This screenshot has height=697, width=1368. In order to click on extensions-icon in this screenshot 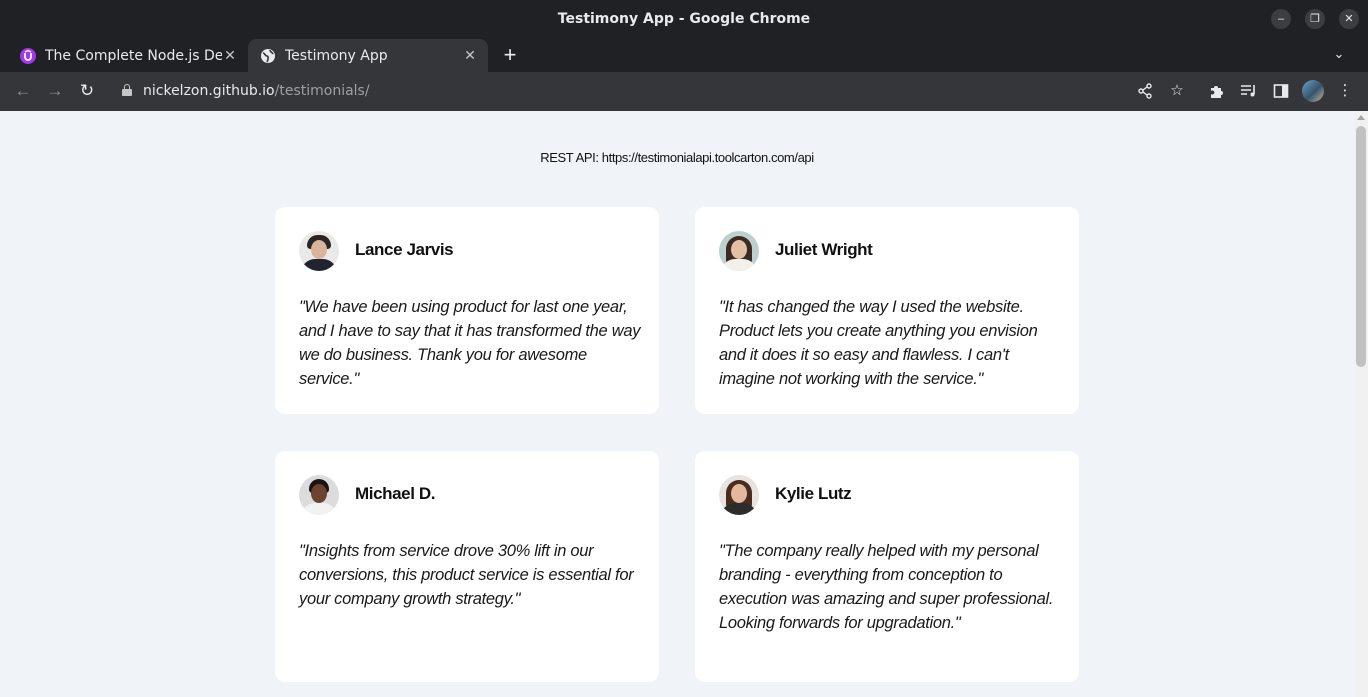, I will do `click(1217, 91)`.